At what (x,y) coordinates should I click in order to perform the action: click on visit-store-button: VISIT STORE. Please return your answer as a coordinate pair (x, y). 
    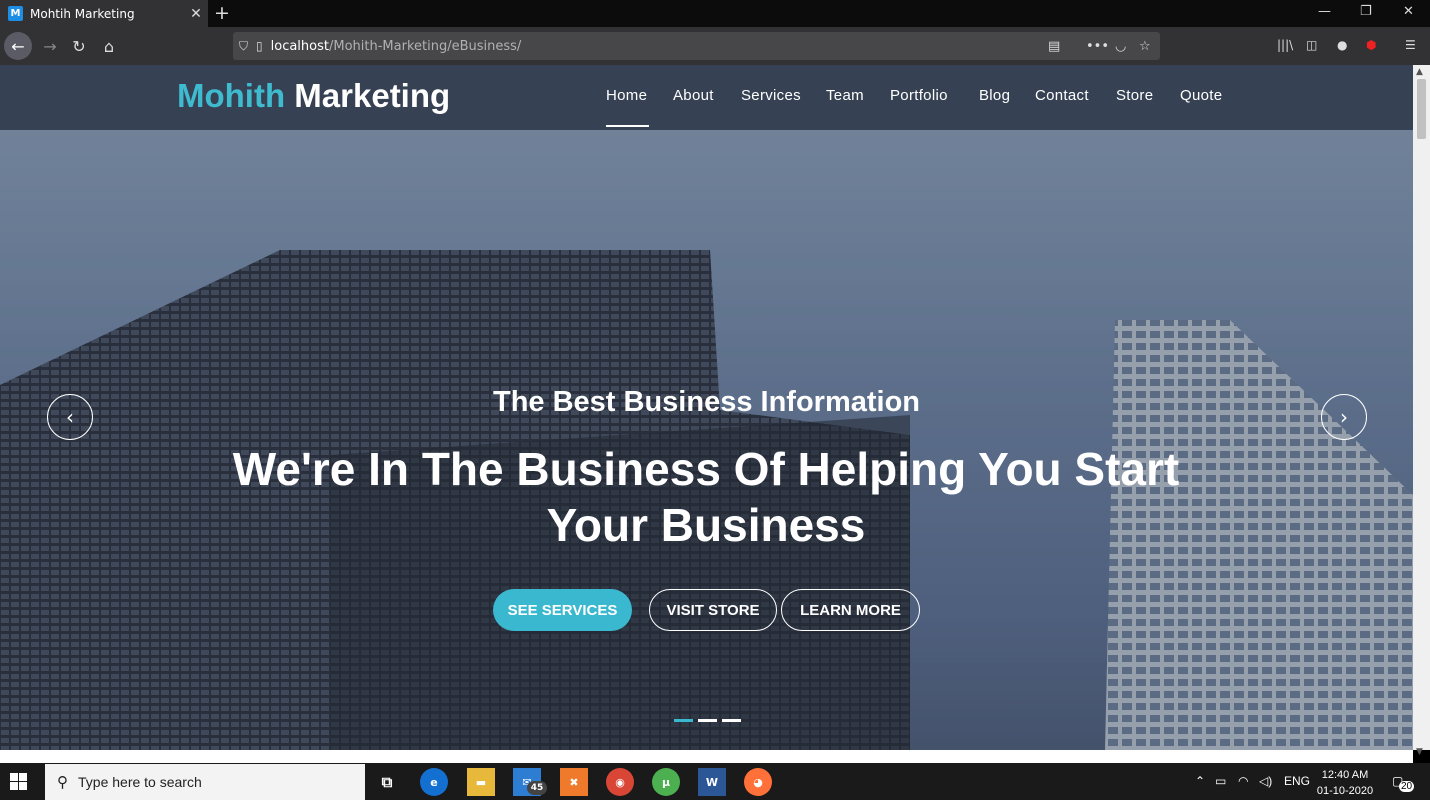
    Looking at the image, I should click on (713, 610).